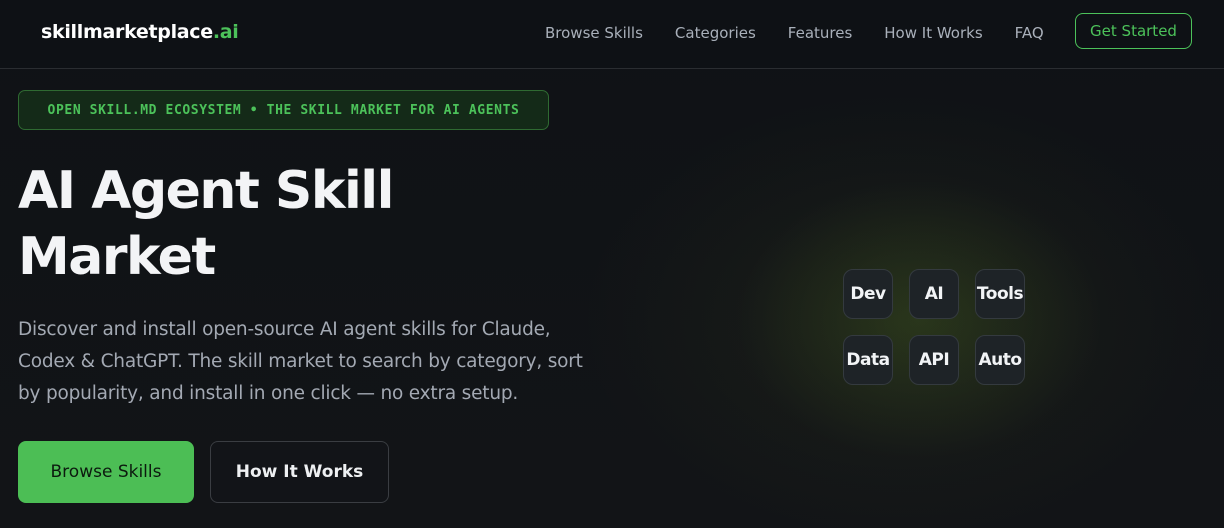  I want to click on tile-ai: AI, so click(934, 294).